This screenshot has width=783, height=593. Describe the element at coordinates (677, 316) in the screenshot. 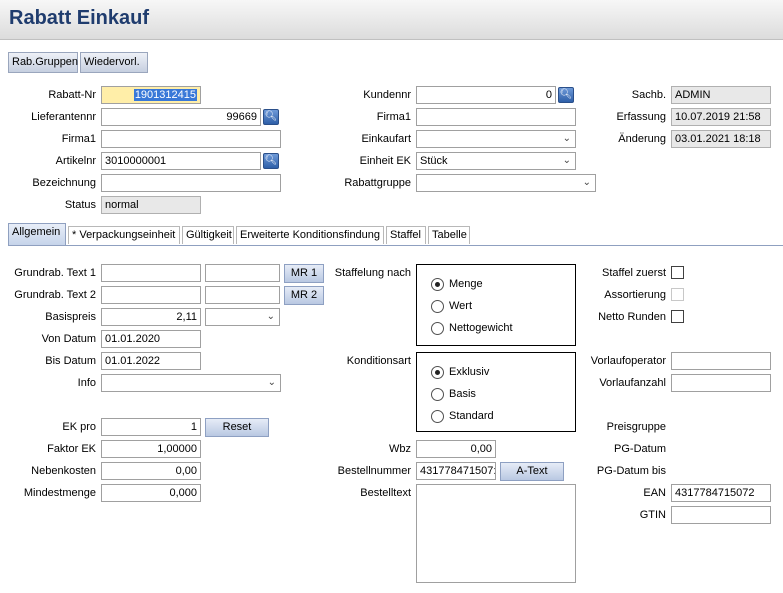

I see `netto-runden-checkbox` at that location.